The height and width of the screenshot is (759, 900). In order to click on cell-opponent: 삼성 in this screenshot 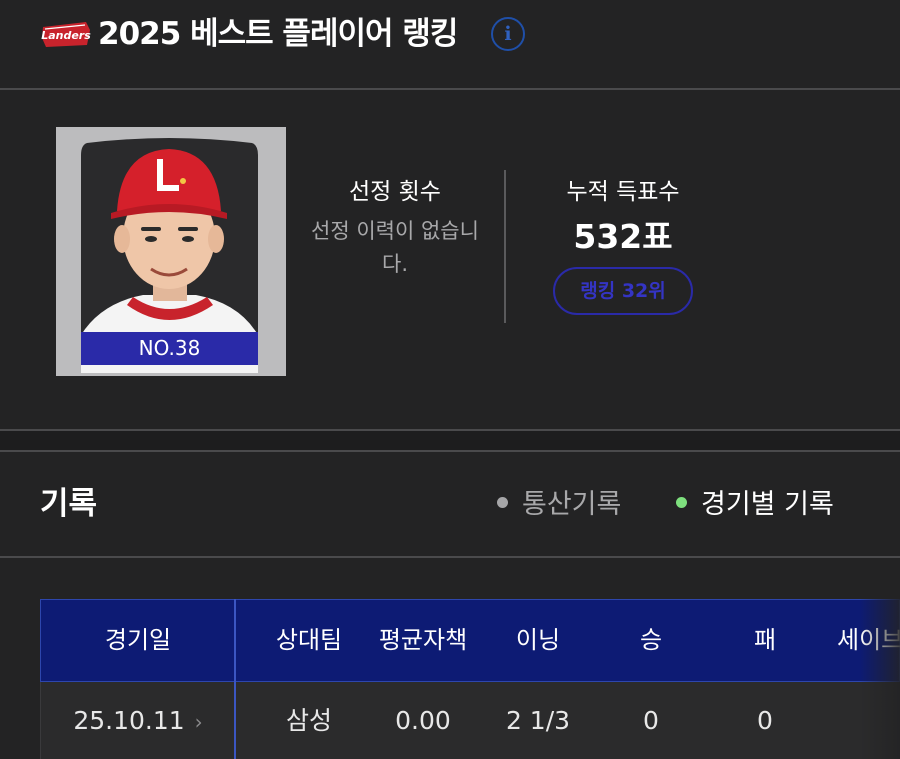, I will do `click(308, 720)`.